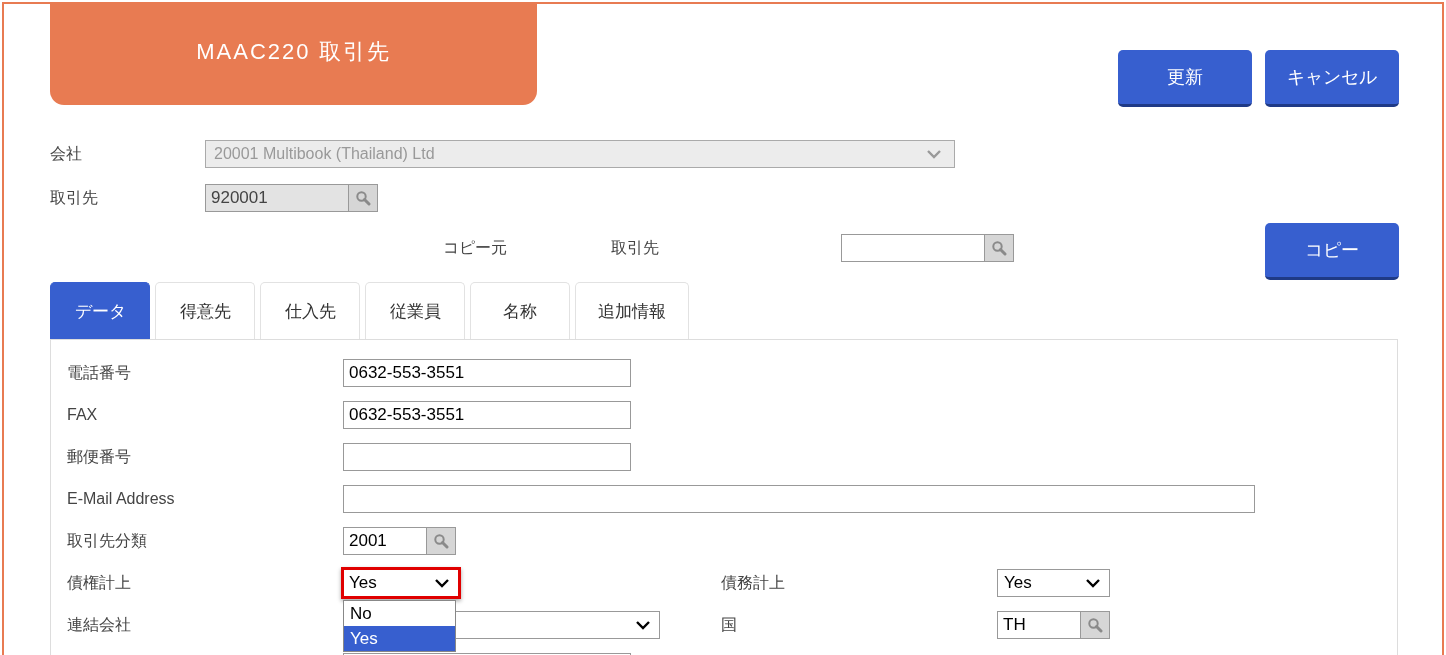 This screenshot has width=1446, height=655. I want to click on tab: 従業員, so click(415, 310).